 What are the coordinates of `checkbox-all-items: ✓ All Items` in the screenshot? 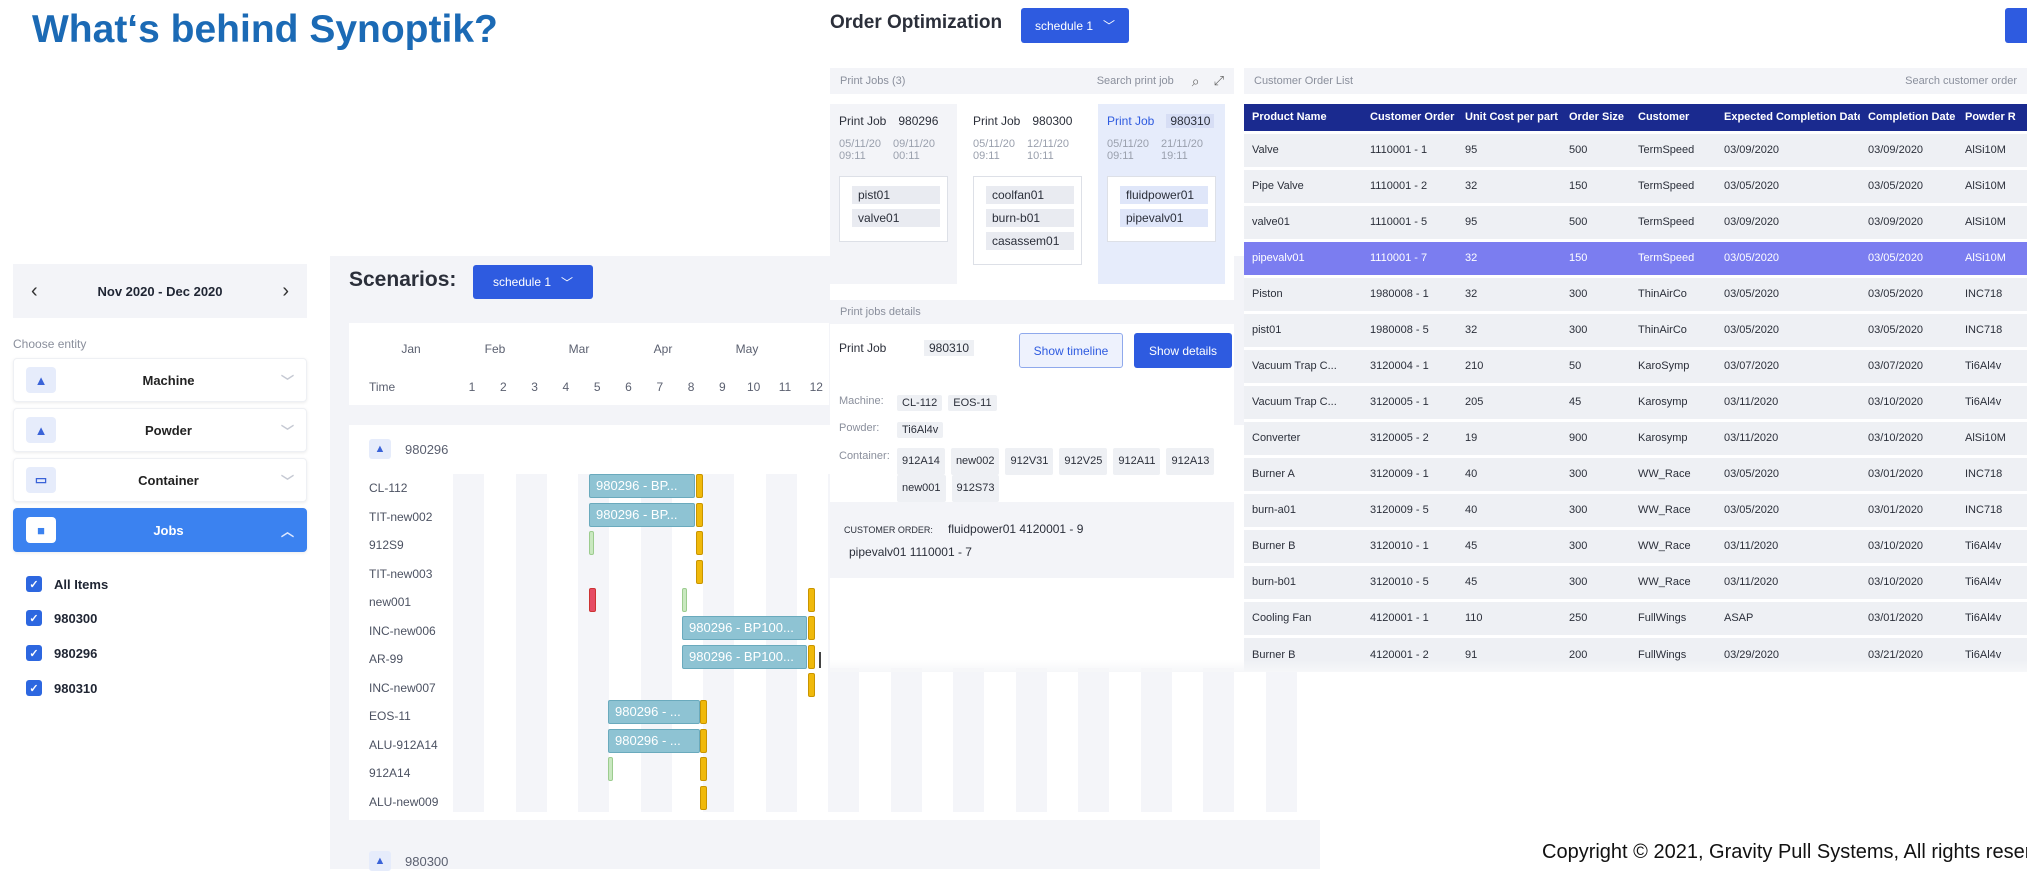 It's located at (67, 584).